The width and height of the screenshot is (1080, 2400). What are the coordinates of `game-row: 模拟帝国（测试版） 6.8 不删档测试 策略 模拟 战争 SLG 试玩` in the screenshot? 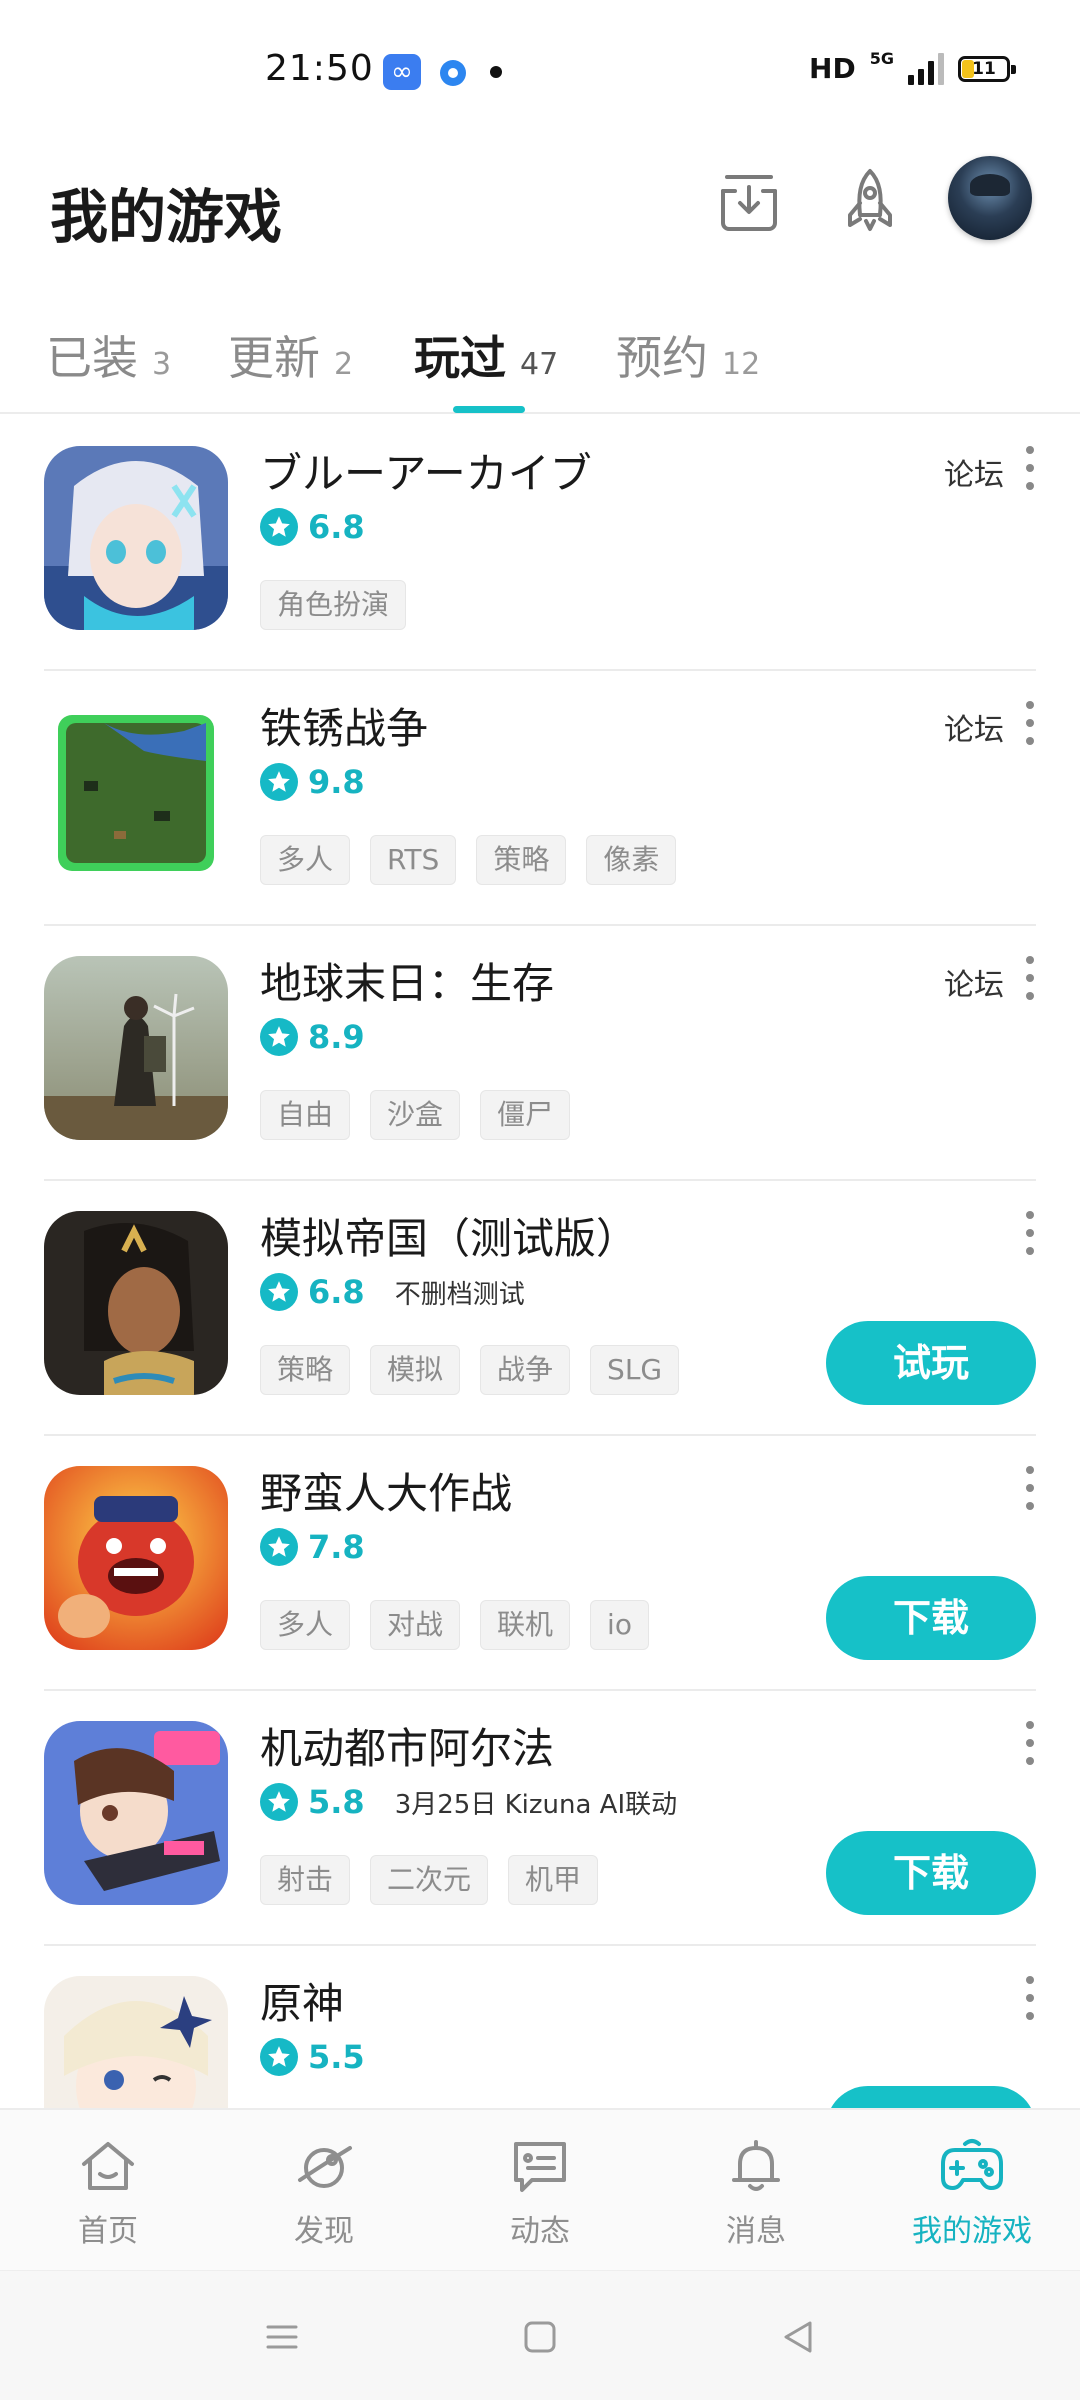 It's located at (540, 1308).